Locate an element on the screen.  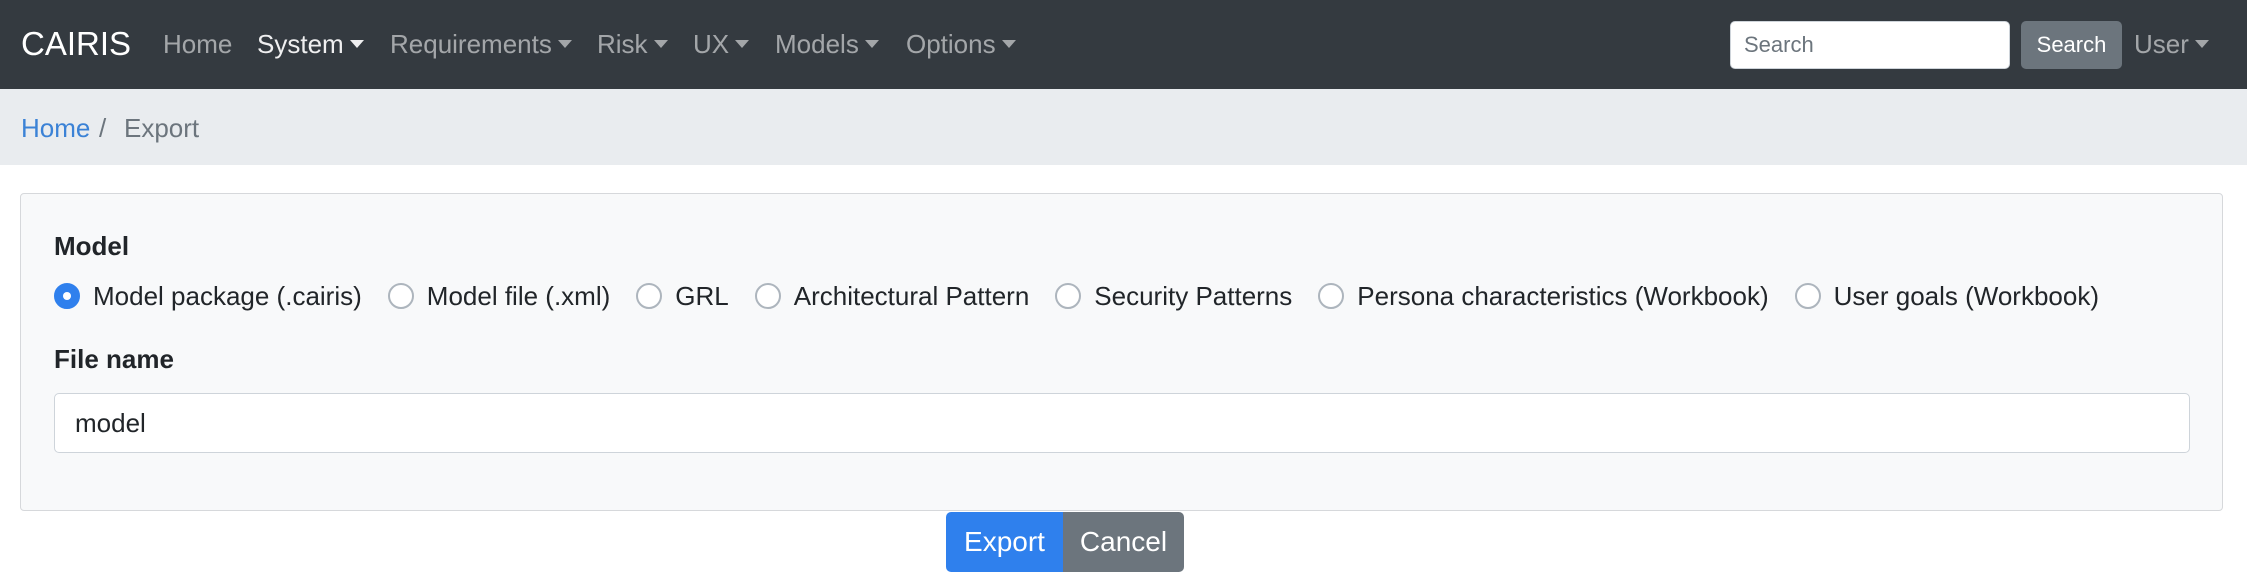
breadcrumb-home-link: Home is located at coordinates (55, 128).